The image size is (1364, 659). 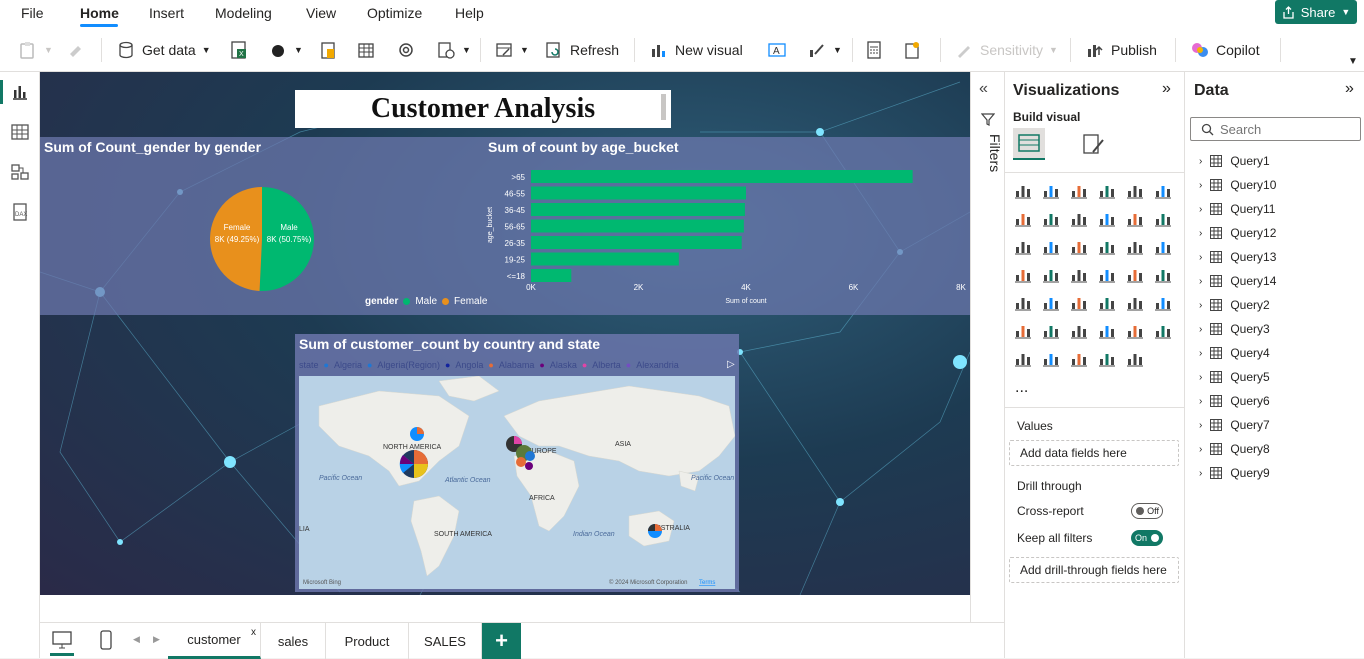 I want to click on stacked-column-icon, so click(x=1051, y=190).